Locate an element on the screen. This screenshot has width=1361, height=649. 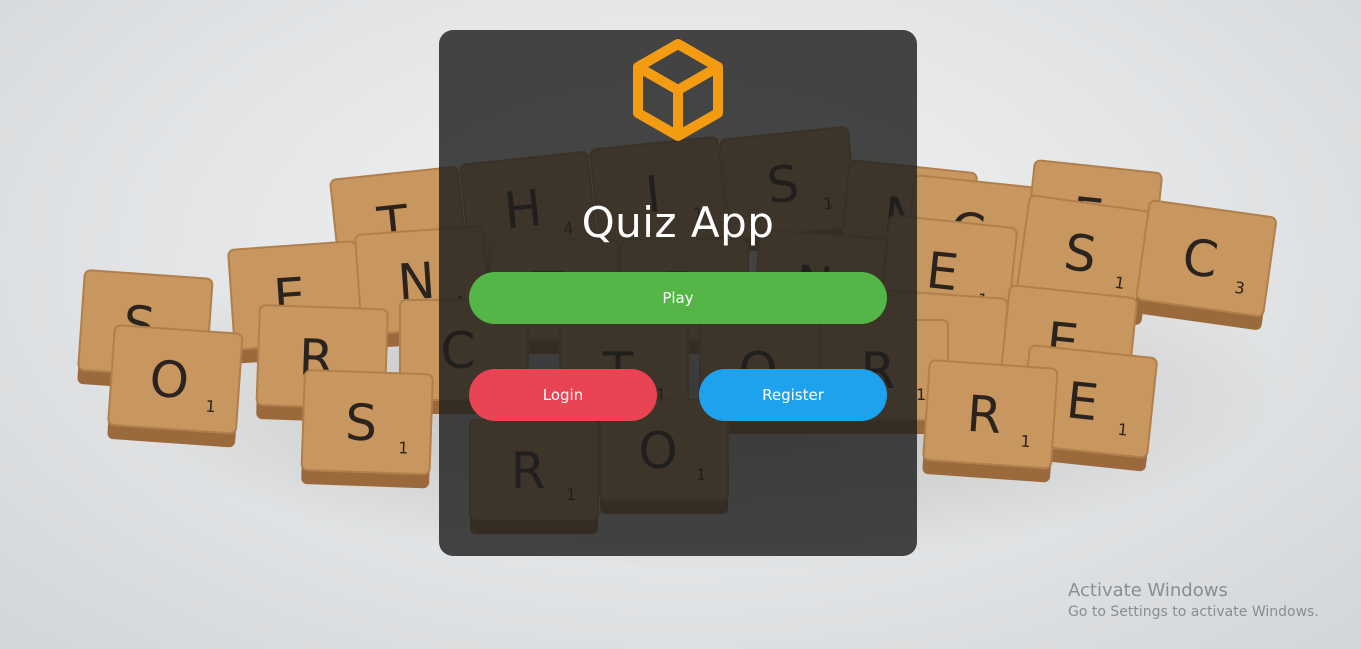
scrabble-tile: O1 is located at coordinates (175, 386).